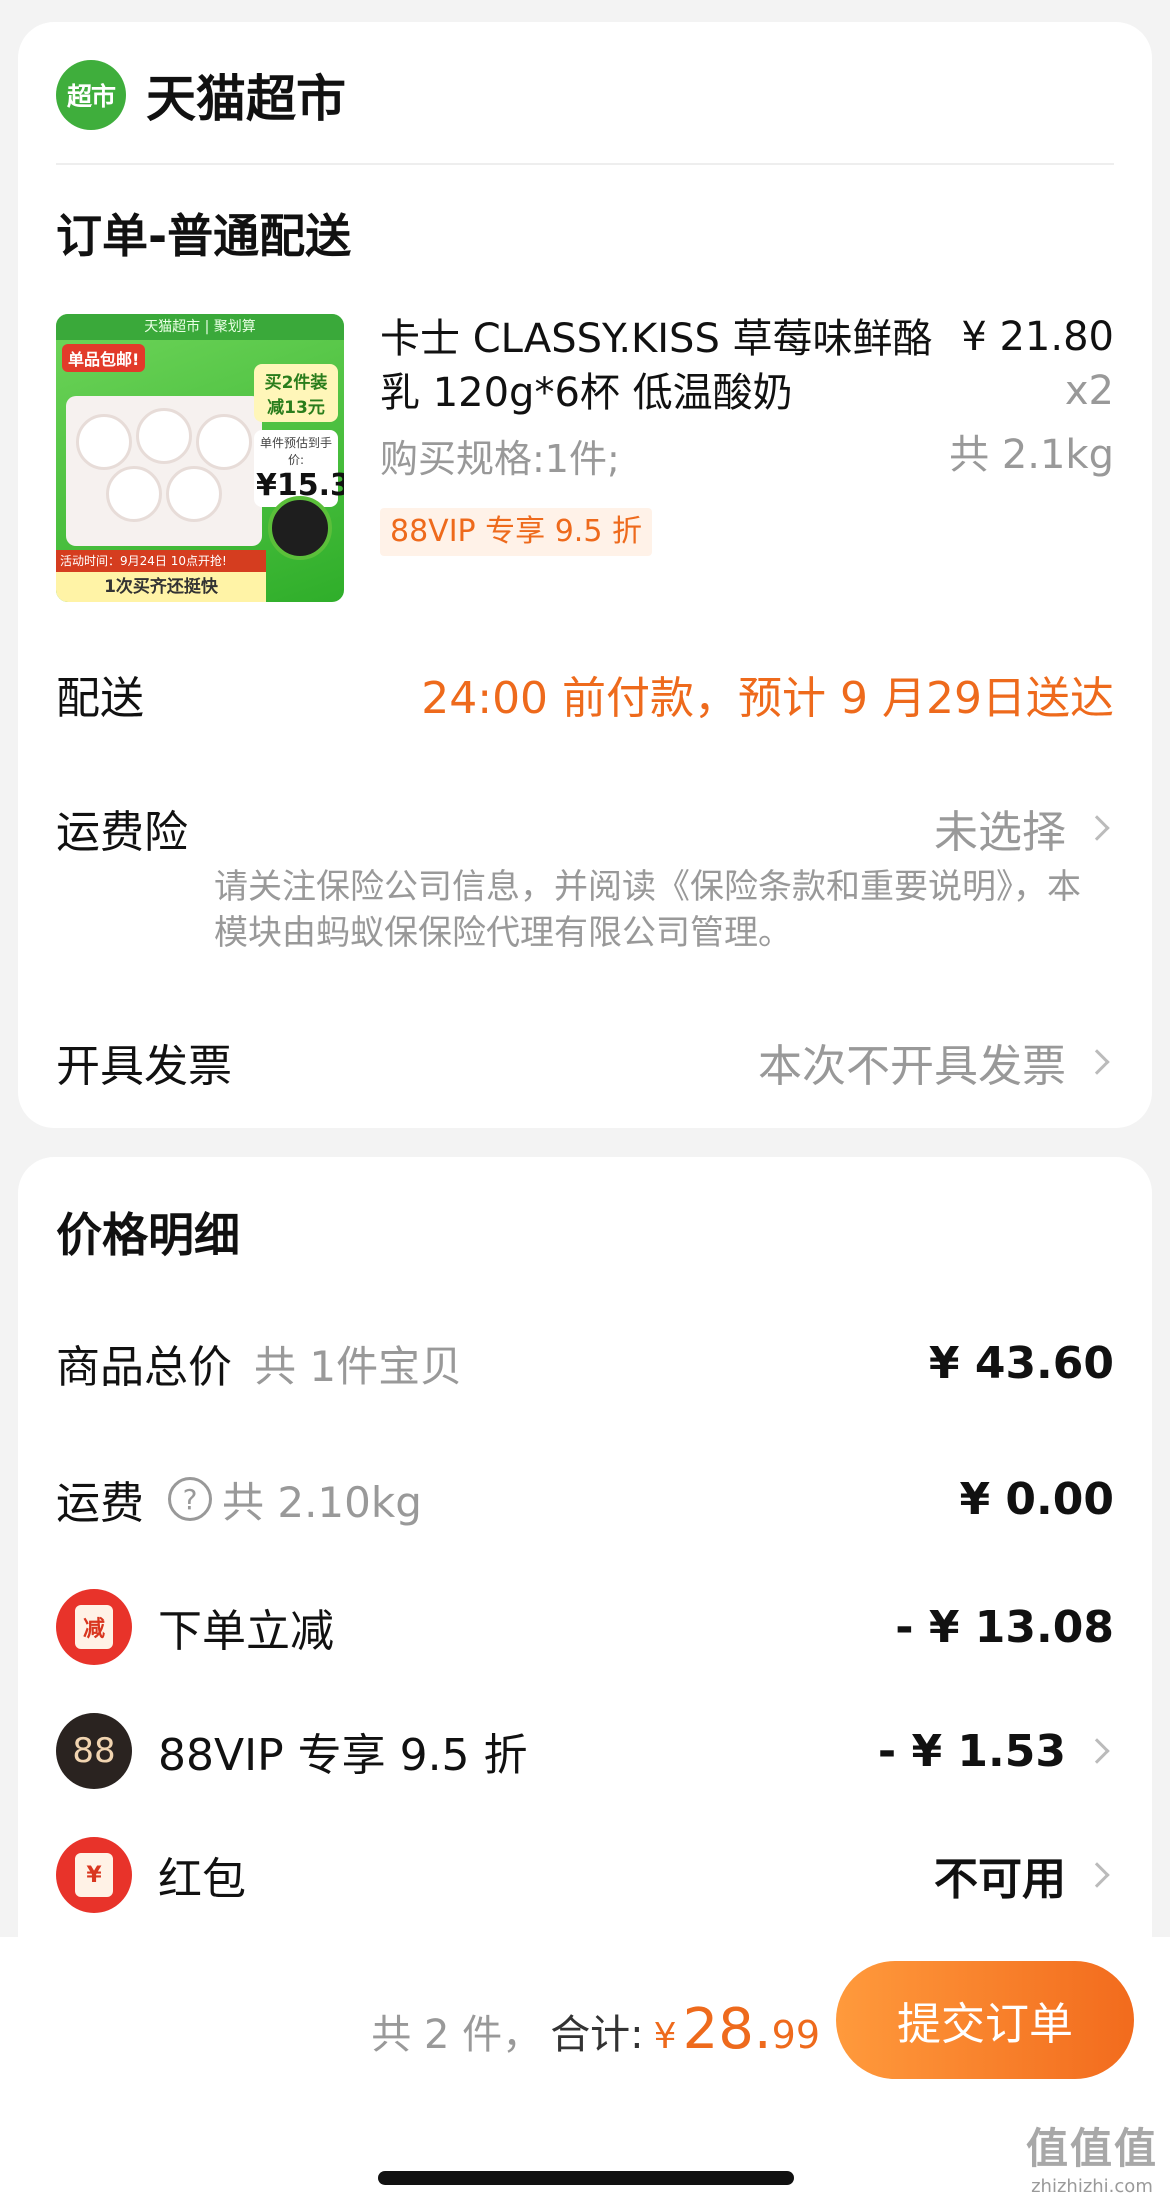  Describe the element at coordinates (94, 1751) in the screenshot. I see `88vip-icon: 88` at that location.